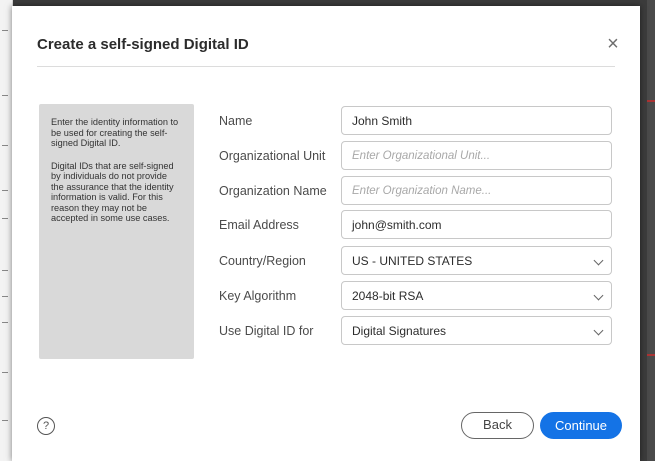 The image size is (655, 461). What do you see at coordinates (581, 425) in the screenshot?
I see `continue-button: Continue` at bounding box center [581, 425].